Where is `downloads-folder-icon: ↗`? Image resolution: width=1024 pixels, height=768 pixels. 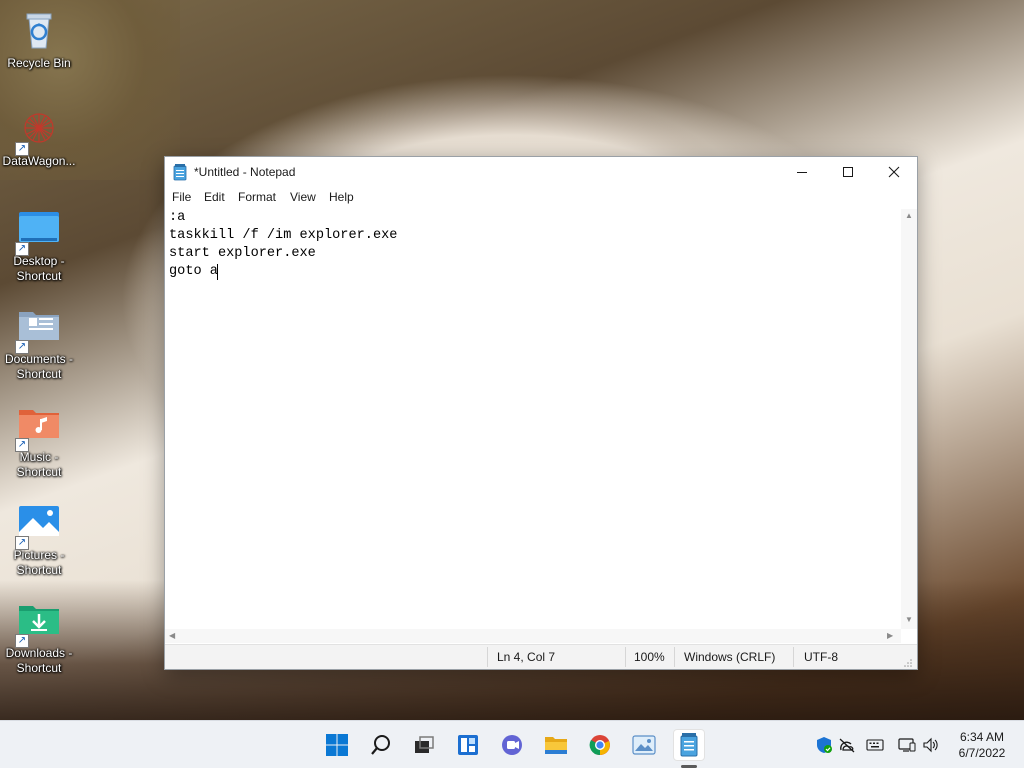 downloads-folder-icon: ↗ is located at coordinates (38, 623).